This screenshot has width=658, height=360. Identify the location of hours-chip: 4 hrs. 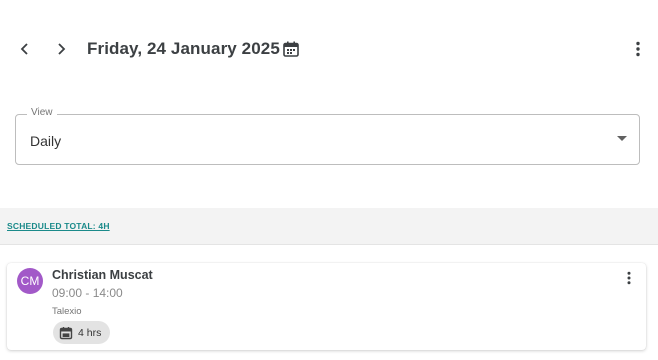
(82, 332).